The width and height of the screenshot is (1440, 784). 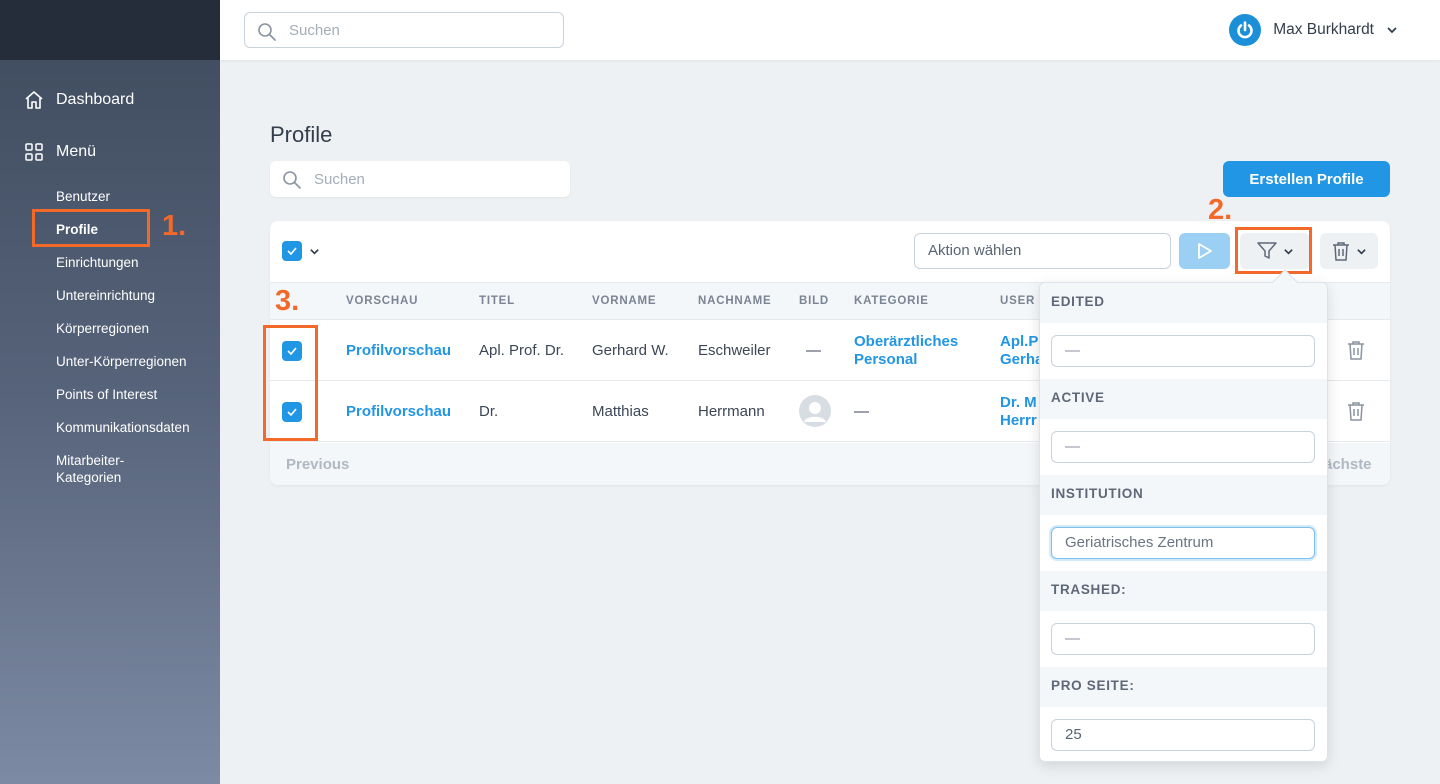 I want to click on cell-vorname: Gerhard W., so click(x=630, y=350).